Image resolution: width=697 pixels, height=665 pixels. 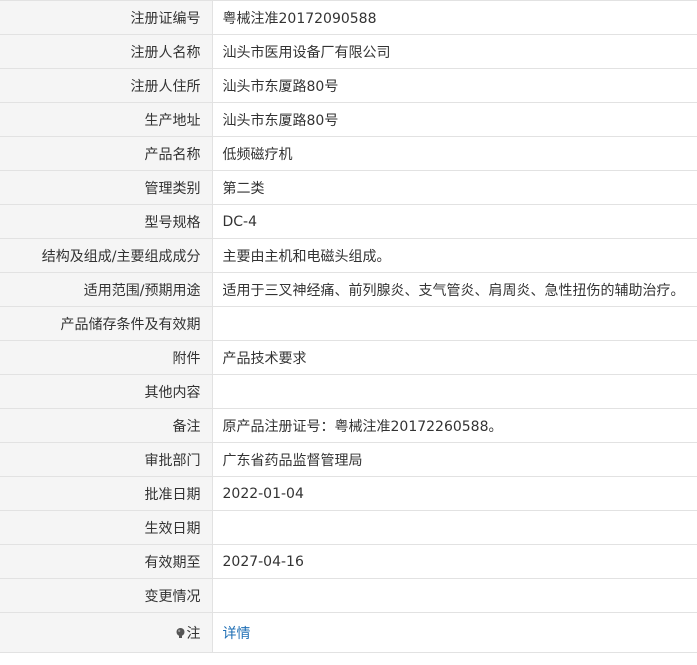 I want to click on table-row: 注册人名称 汕头市医用设备厂有限公司, so click(x=348, y=51).